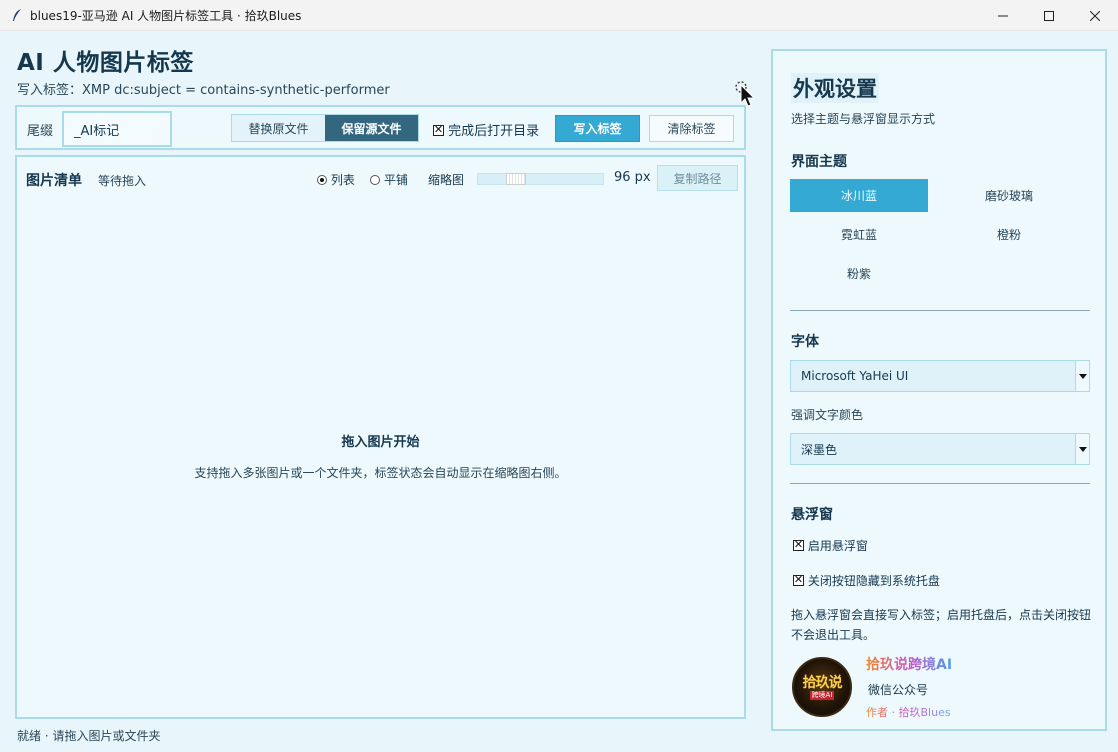 The image size is (1118, 752). I want to click on author-avatar: 拾玖说 跨境AI, so click(822, 687).